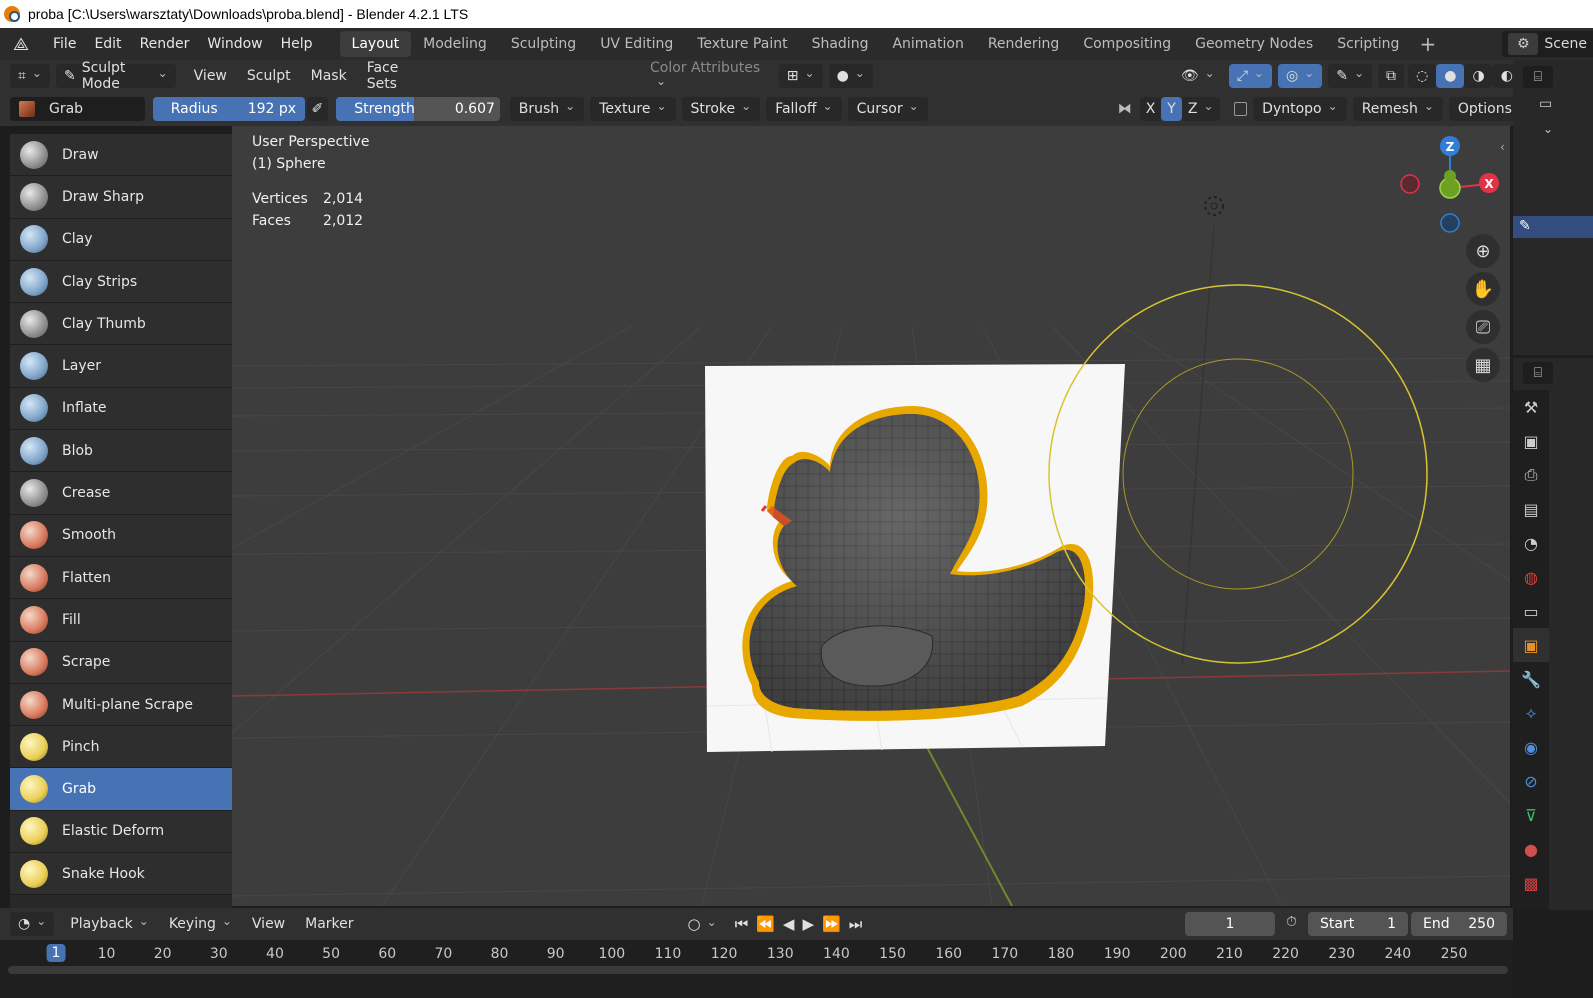  Describe the element at coordinates (1483, 327) in the screenshot. I see `camera-view-icon: ⎚` at that location.